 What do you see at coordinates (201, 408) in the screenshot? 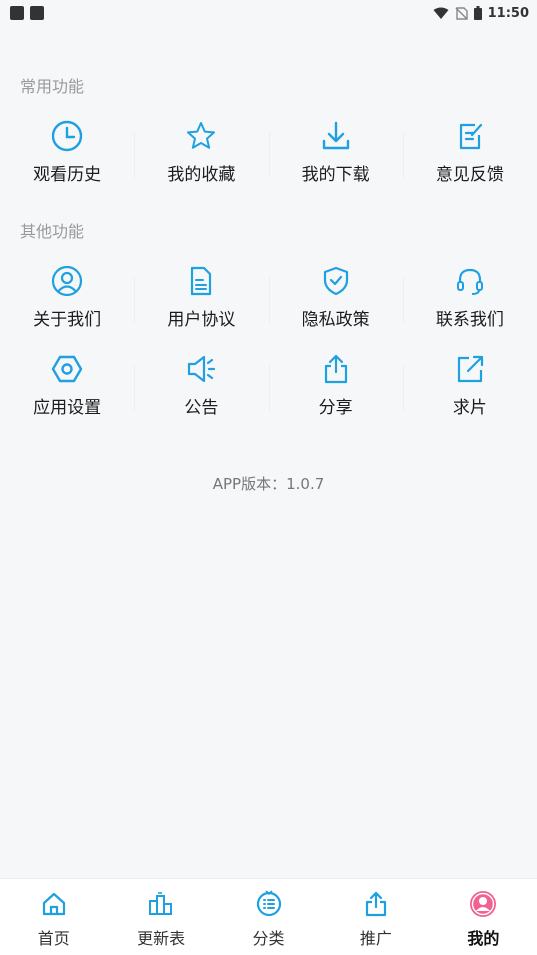
I see `announcement-label: 公告` at bounding box center [201, 408].